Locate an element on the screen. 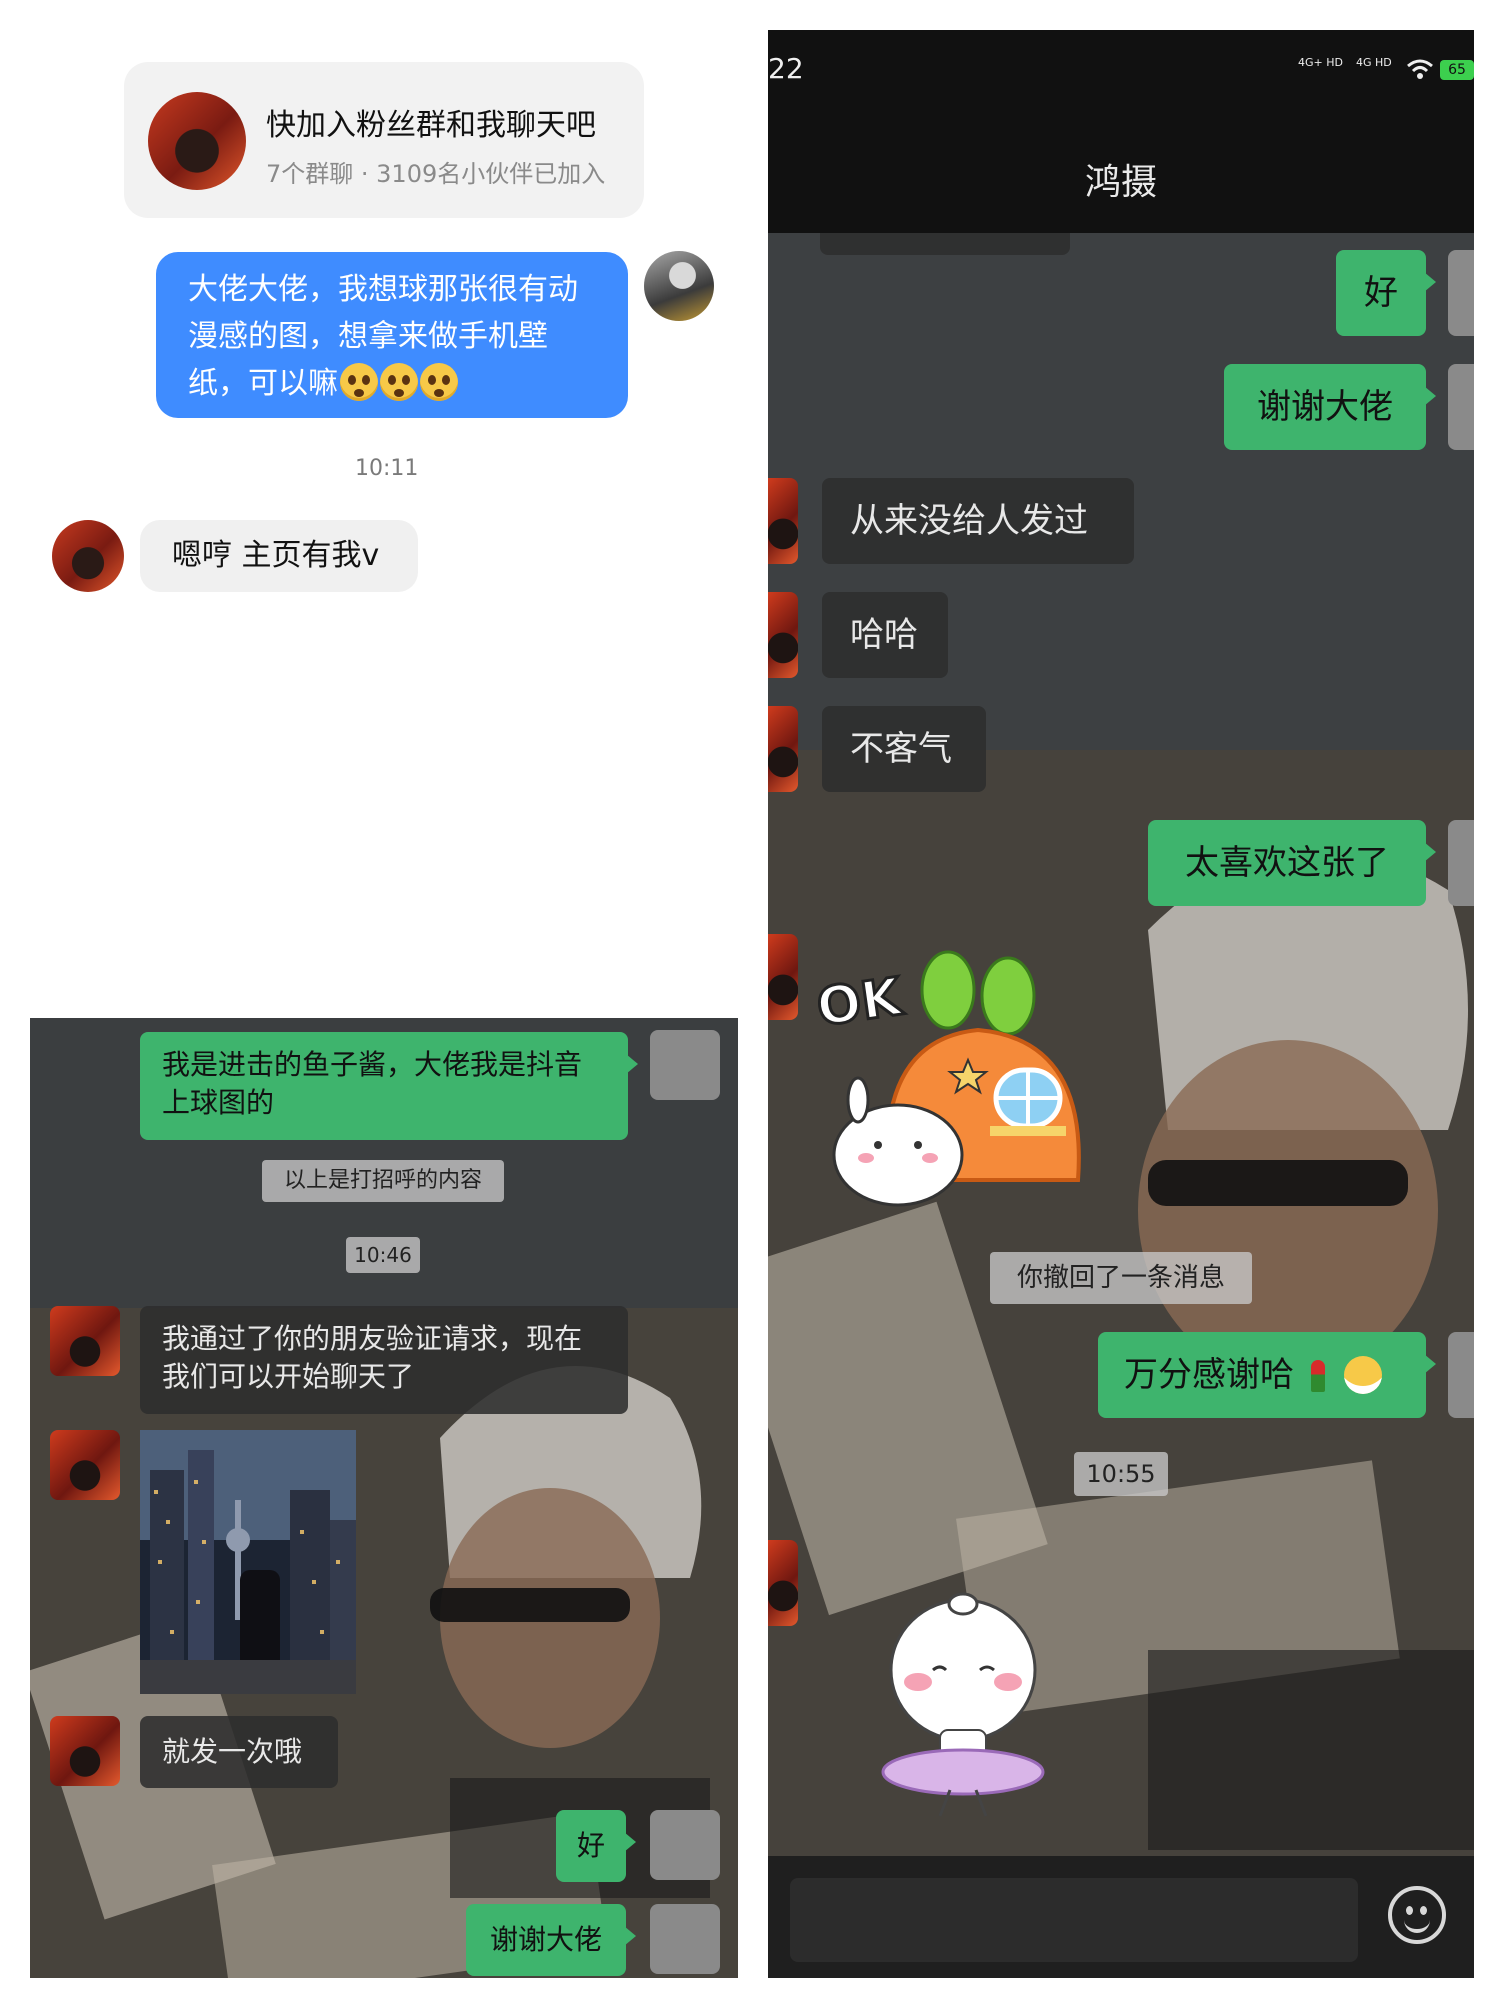 Image resolution: width=1500 pixels, height=2000 pixels. friend-accepted-bubble: 我通过了你的朋友验证请求，现在 我们可以开始聊天了 is located at coordinates (384, 1360).